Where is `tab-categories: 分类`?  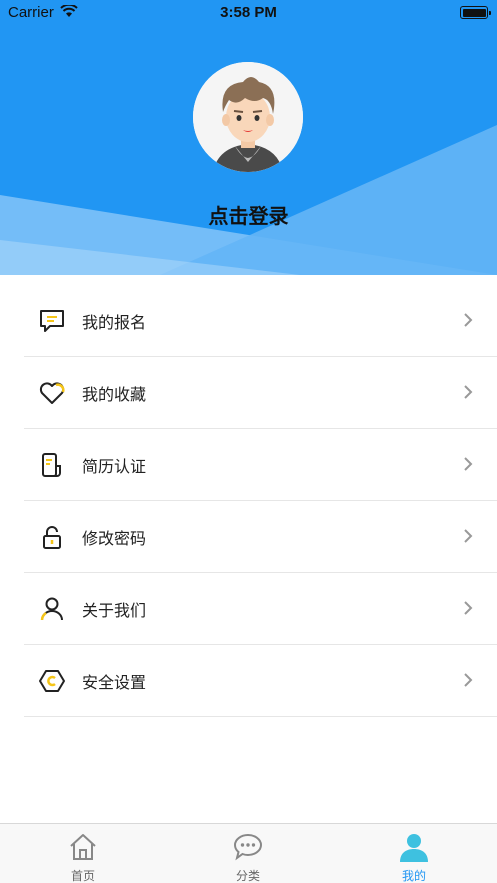 tab-categories: 分类 is located at coordinates (248, 853).